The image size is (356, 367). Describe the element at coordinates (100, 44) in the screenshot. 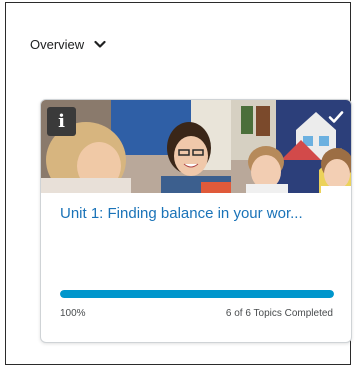

I see `chevron-down-icon` at that location.